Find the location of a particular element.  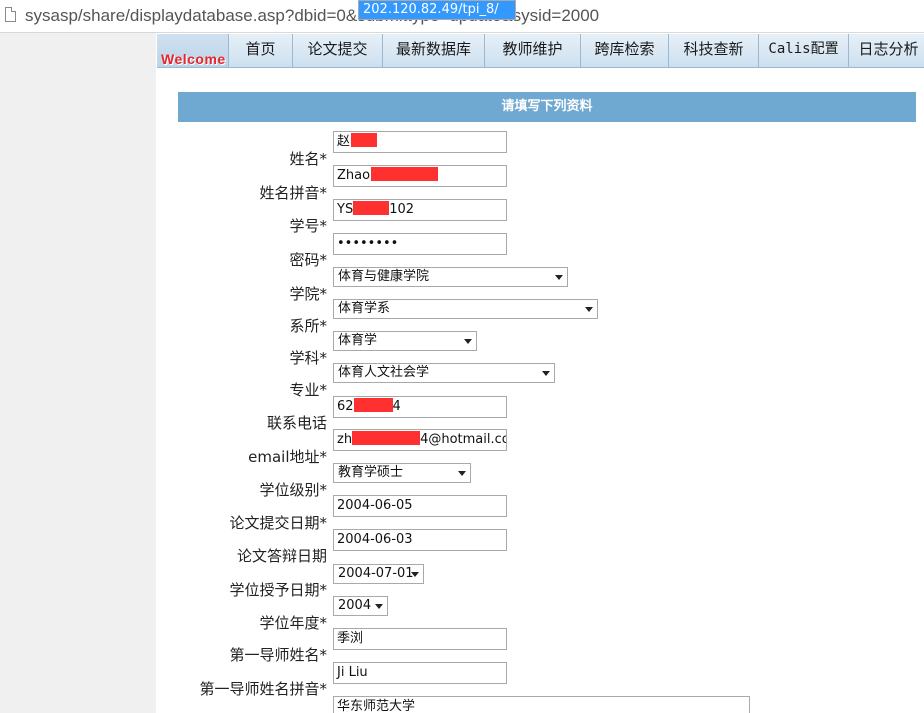

label-name-pinyin: 姓名拼音* is located at coordinates (293, 192).